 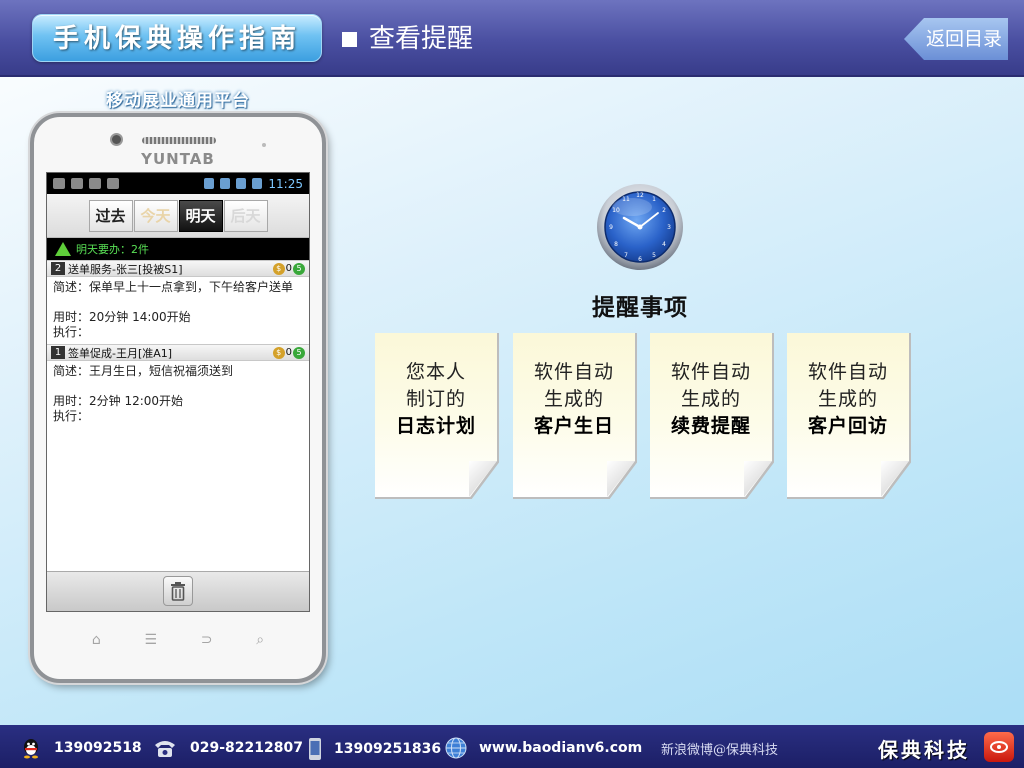 What do you see at coordinates (710, 426) in the screenshot?
I see `card-highlight: 续费提醒` at bounding box center [710, 426].